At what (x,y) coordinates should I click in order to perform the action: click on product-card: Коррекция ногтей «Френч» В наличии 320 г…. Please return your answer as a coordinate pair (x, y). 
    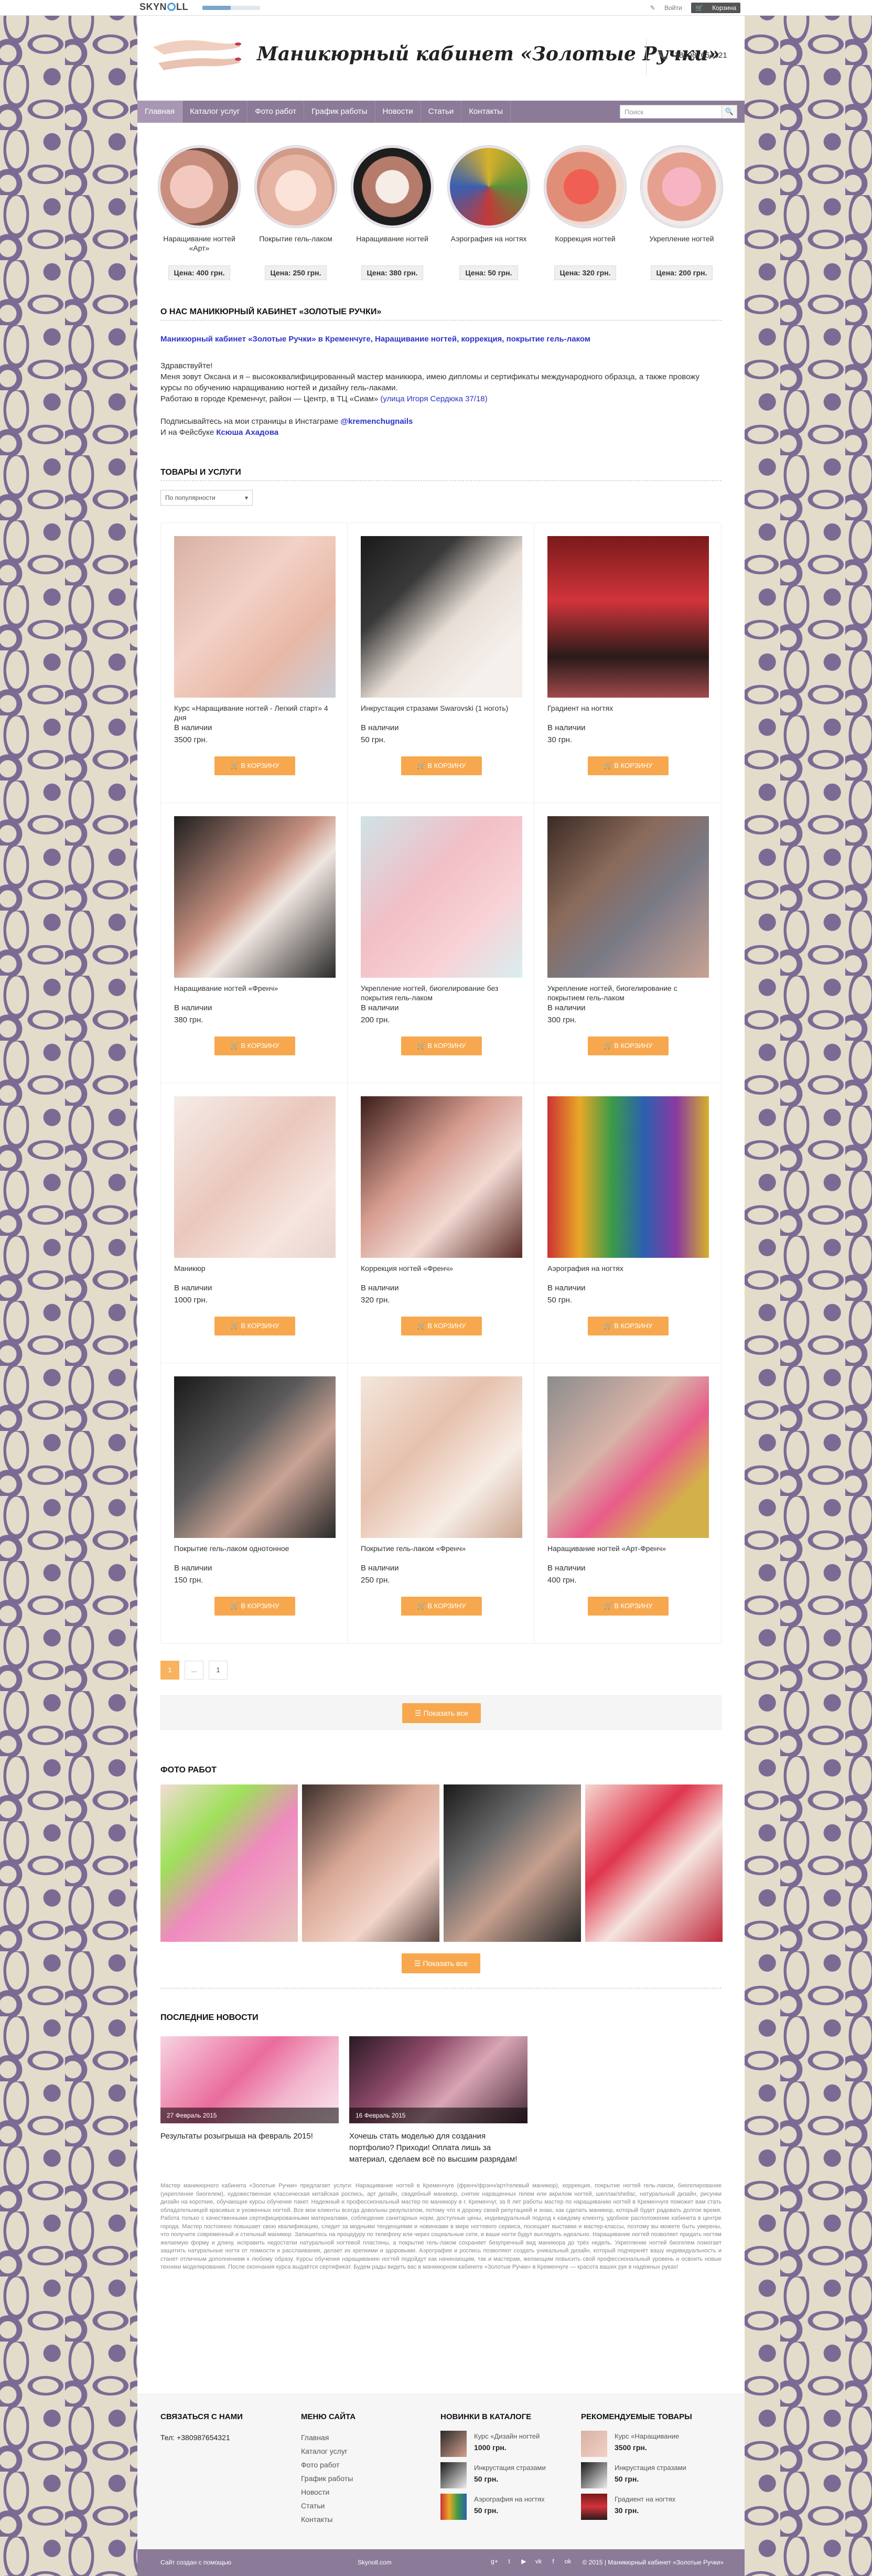
    Looking at the image, I should click on (441, 1223).